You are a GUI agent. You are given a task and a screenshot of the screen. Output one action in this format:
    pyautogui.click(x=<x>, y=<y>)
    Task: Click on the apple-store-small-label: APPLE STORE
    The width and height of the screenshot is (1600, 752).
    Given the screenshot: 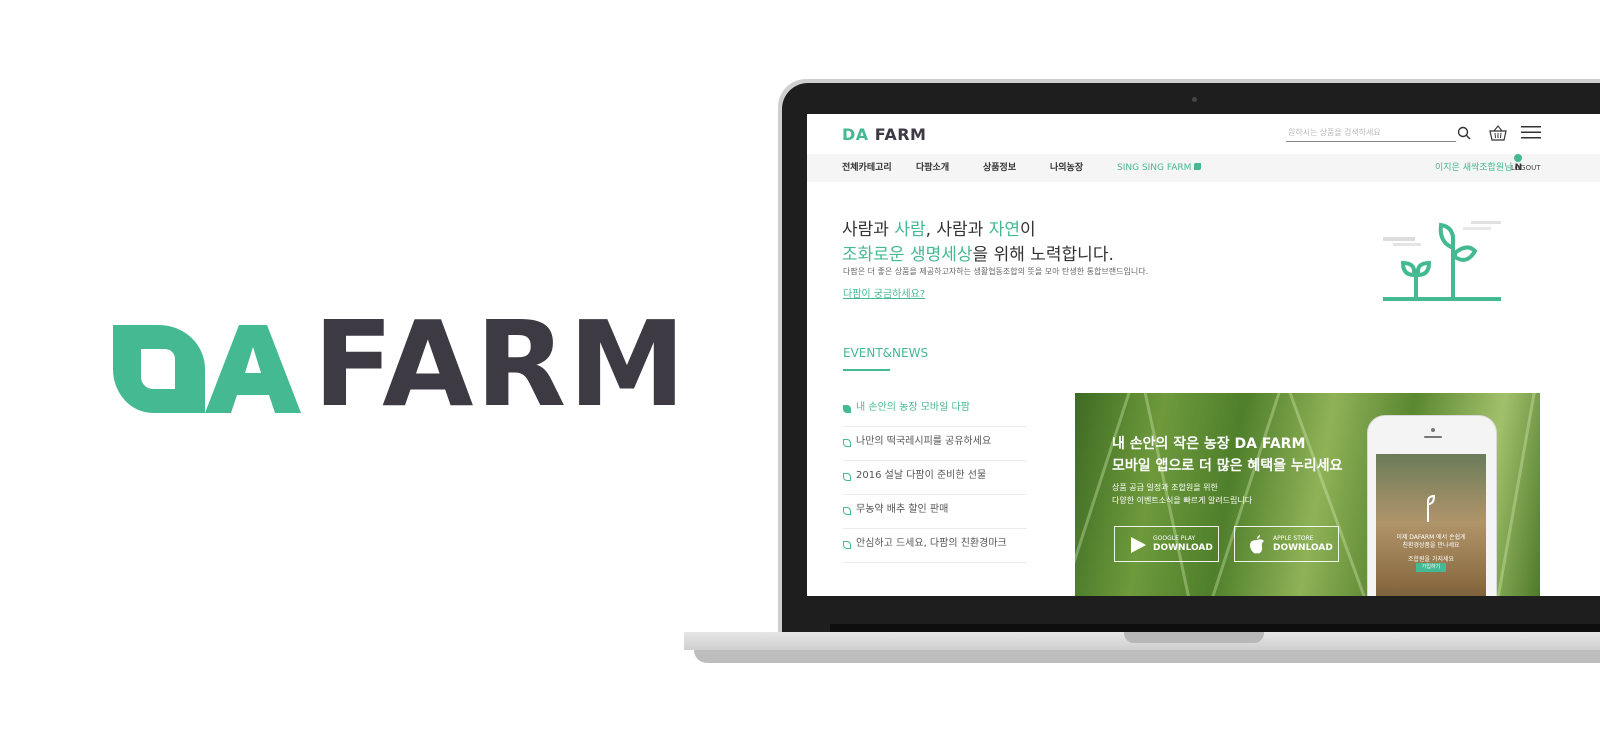 What is the action you would take?
    pyautogui.click(x=1293, y=538)
    